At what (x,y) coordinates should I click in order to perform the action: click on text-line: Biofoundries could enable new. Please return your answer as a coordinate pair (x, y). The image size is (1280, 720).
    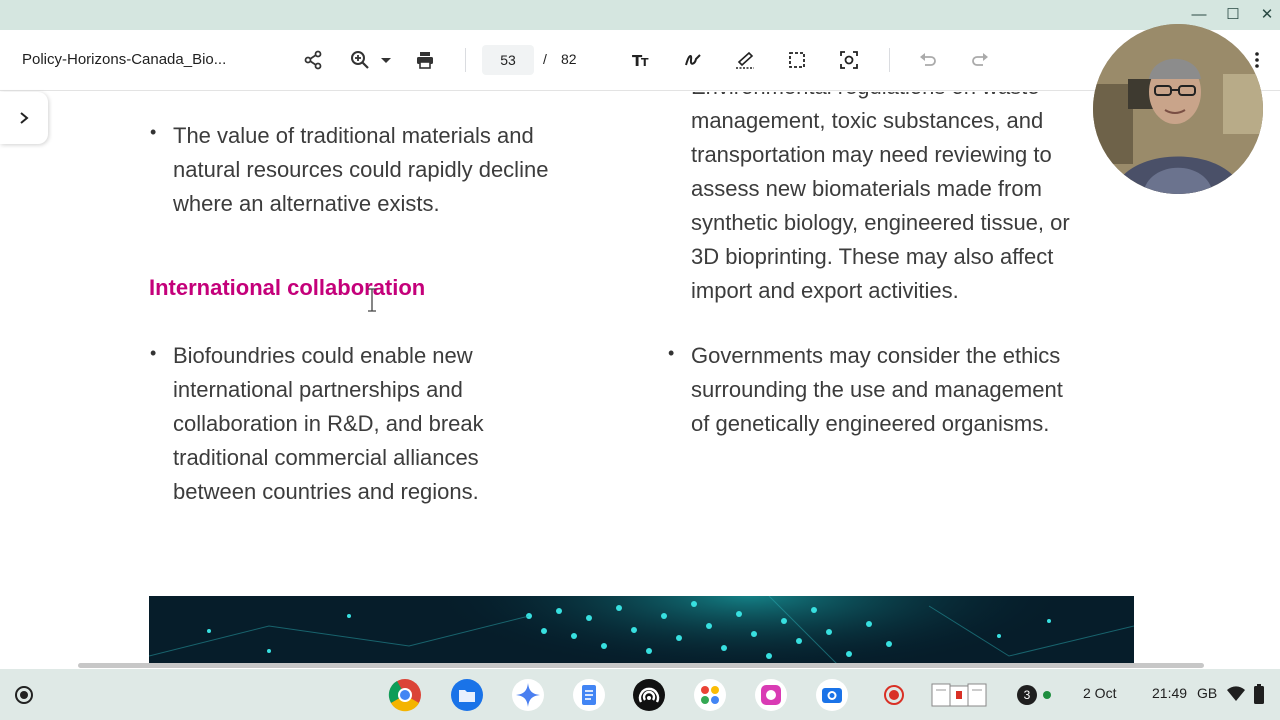
    Looking at the image, I should click on (323, 355).